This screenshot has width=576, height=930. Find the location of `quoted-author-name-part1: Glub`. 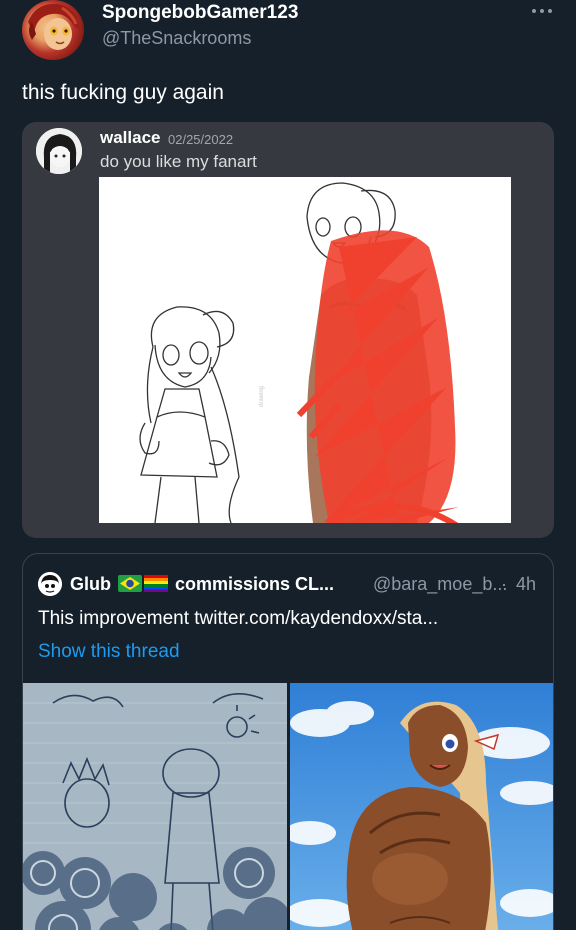

quoted-author-name-part1: Glub is located at coordinates (90, 584).